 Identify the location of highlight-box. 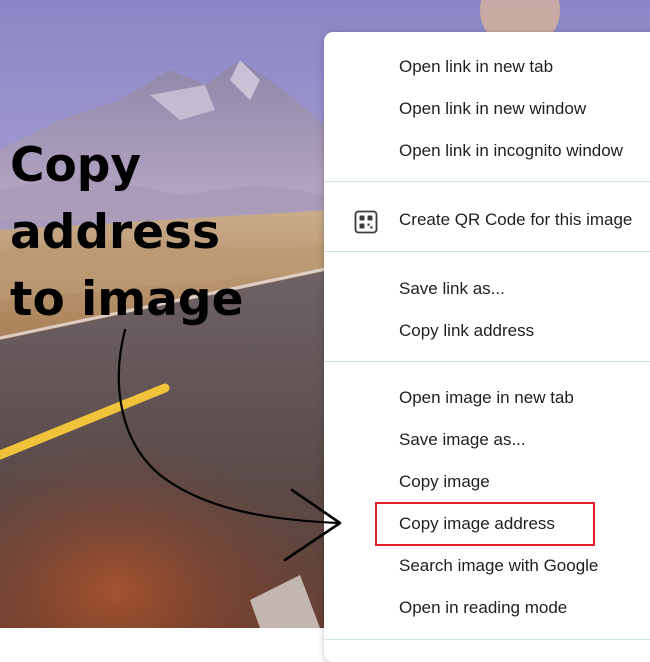
(485, 524).